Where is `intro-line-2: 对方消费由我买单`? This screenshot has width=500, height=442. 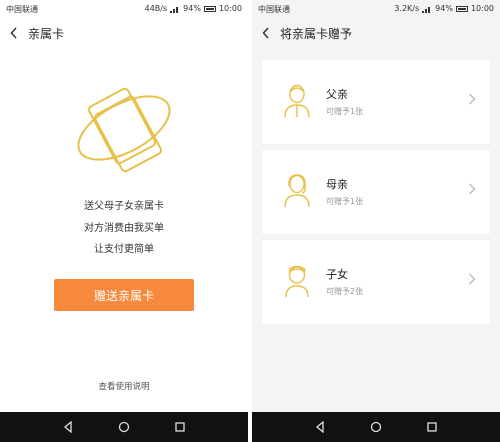 intro-line-2: 对方消费由我买单 is located at coordinates (124, 228).